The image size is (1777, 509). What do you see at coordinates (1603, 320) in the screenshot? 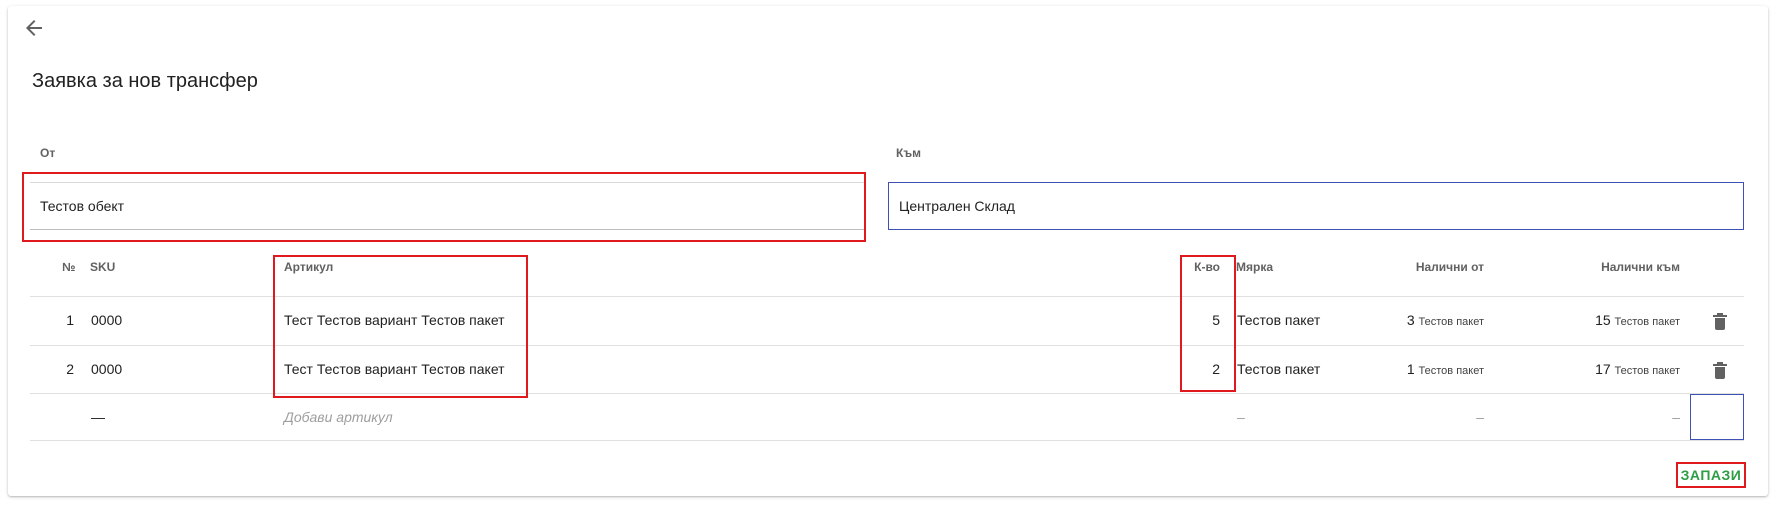
I see `available-to-number: 15` at bounding box center [1603, 320].